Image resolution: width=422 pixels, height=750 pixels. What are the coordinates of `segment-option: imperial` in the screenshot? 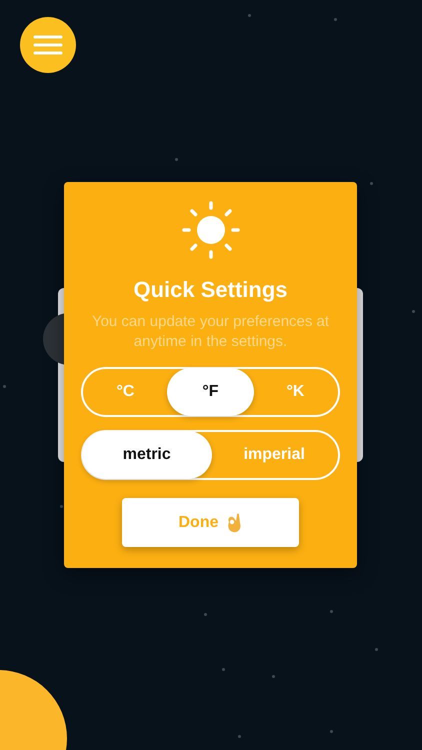 It's located at (274, 455).